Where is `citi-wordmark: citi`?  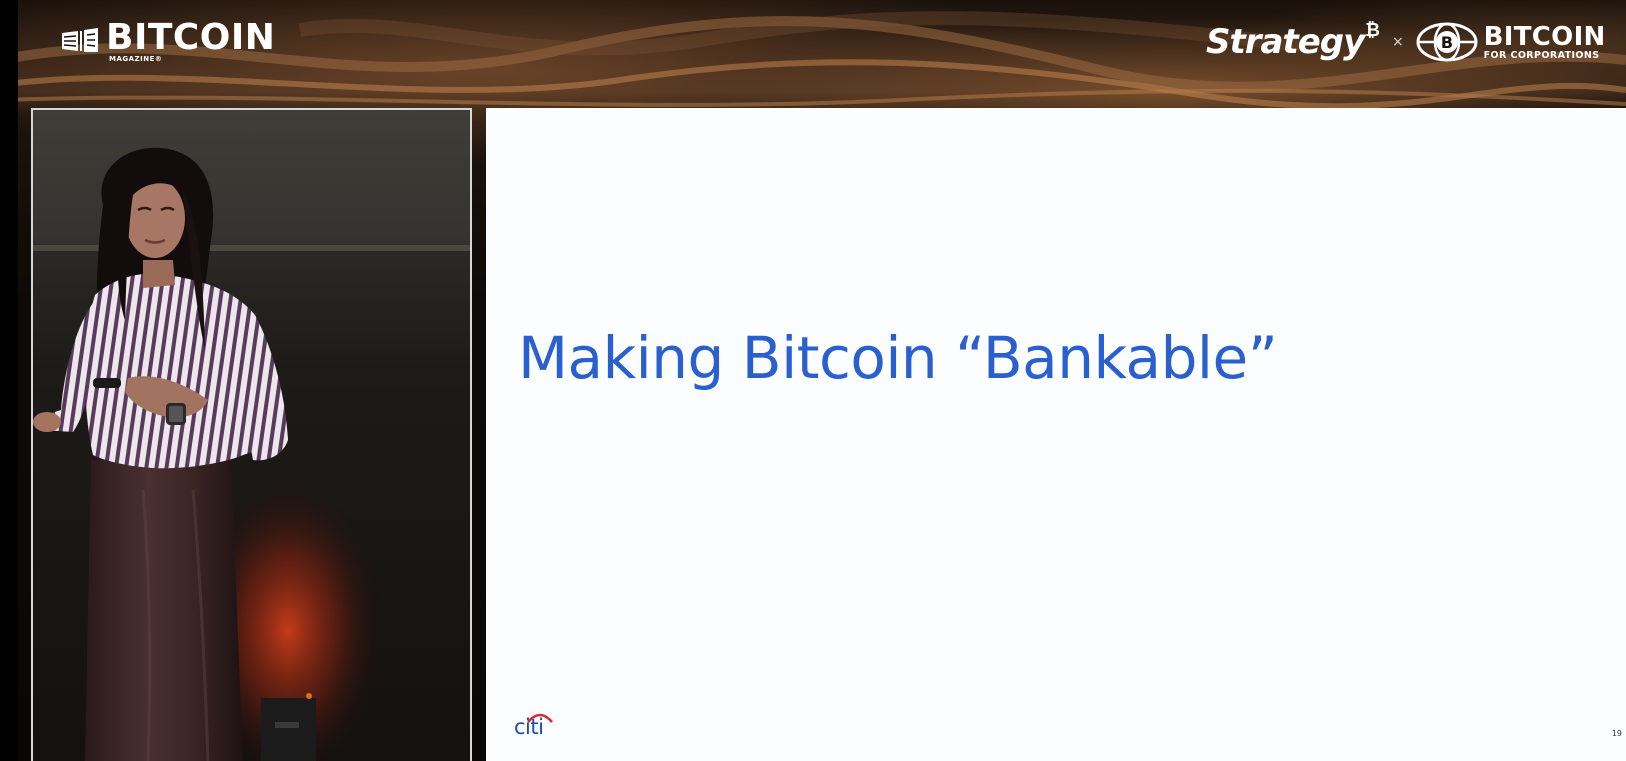
citi-wordmark: citi is located at coordinates (529, 727).